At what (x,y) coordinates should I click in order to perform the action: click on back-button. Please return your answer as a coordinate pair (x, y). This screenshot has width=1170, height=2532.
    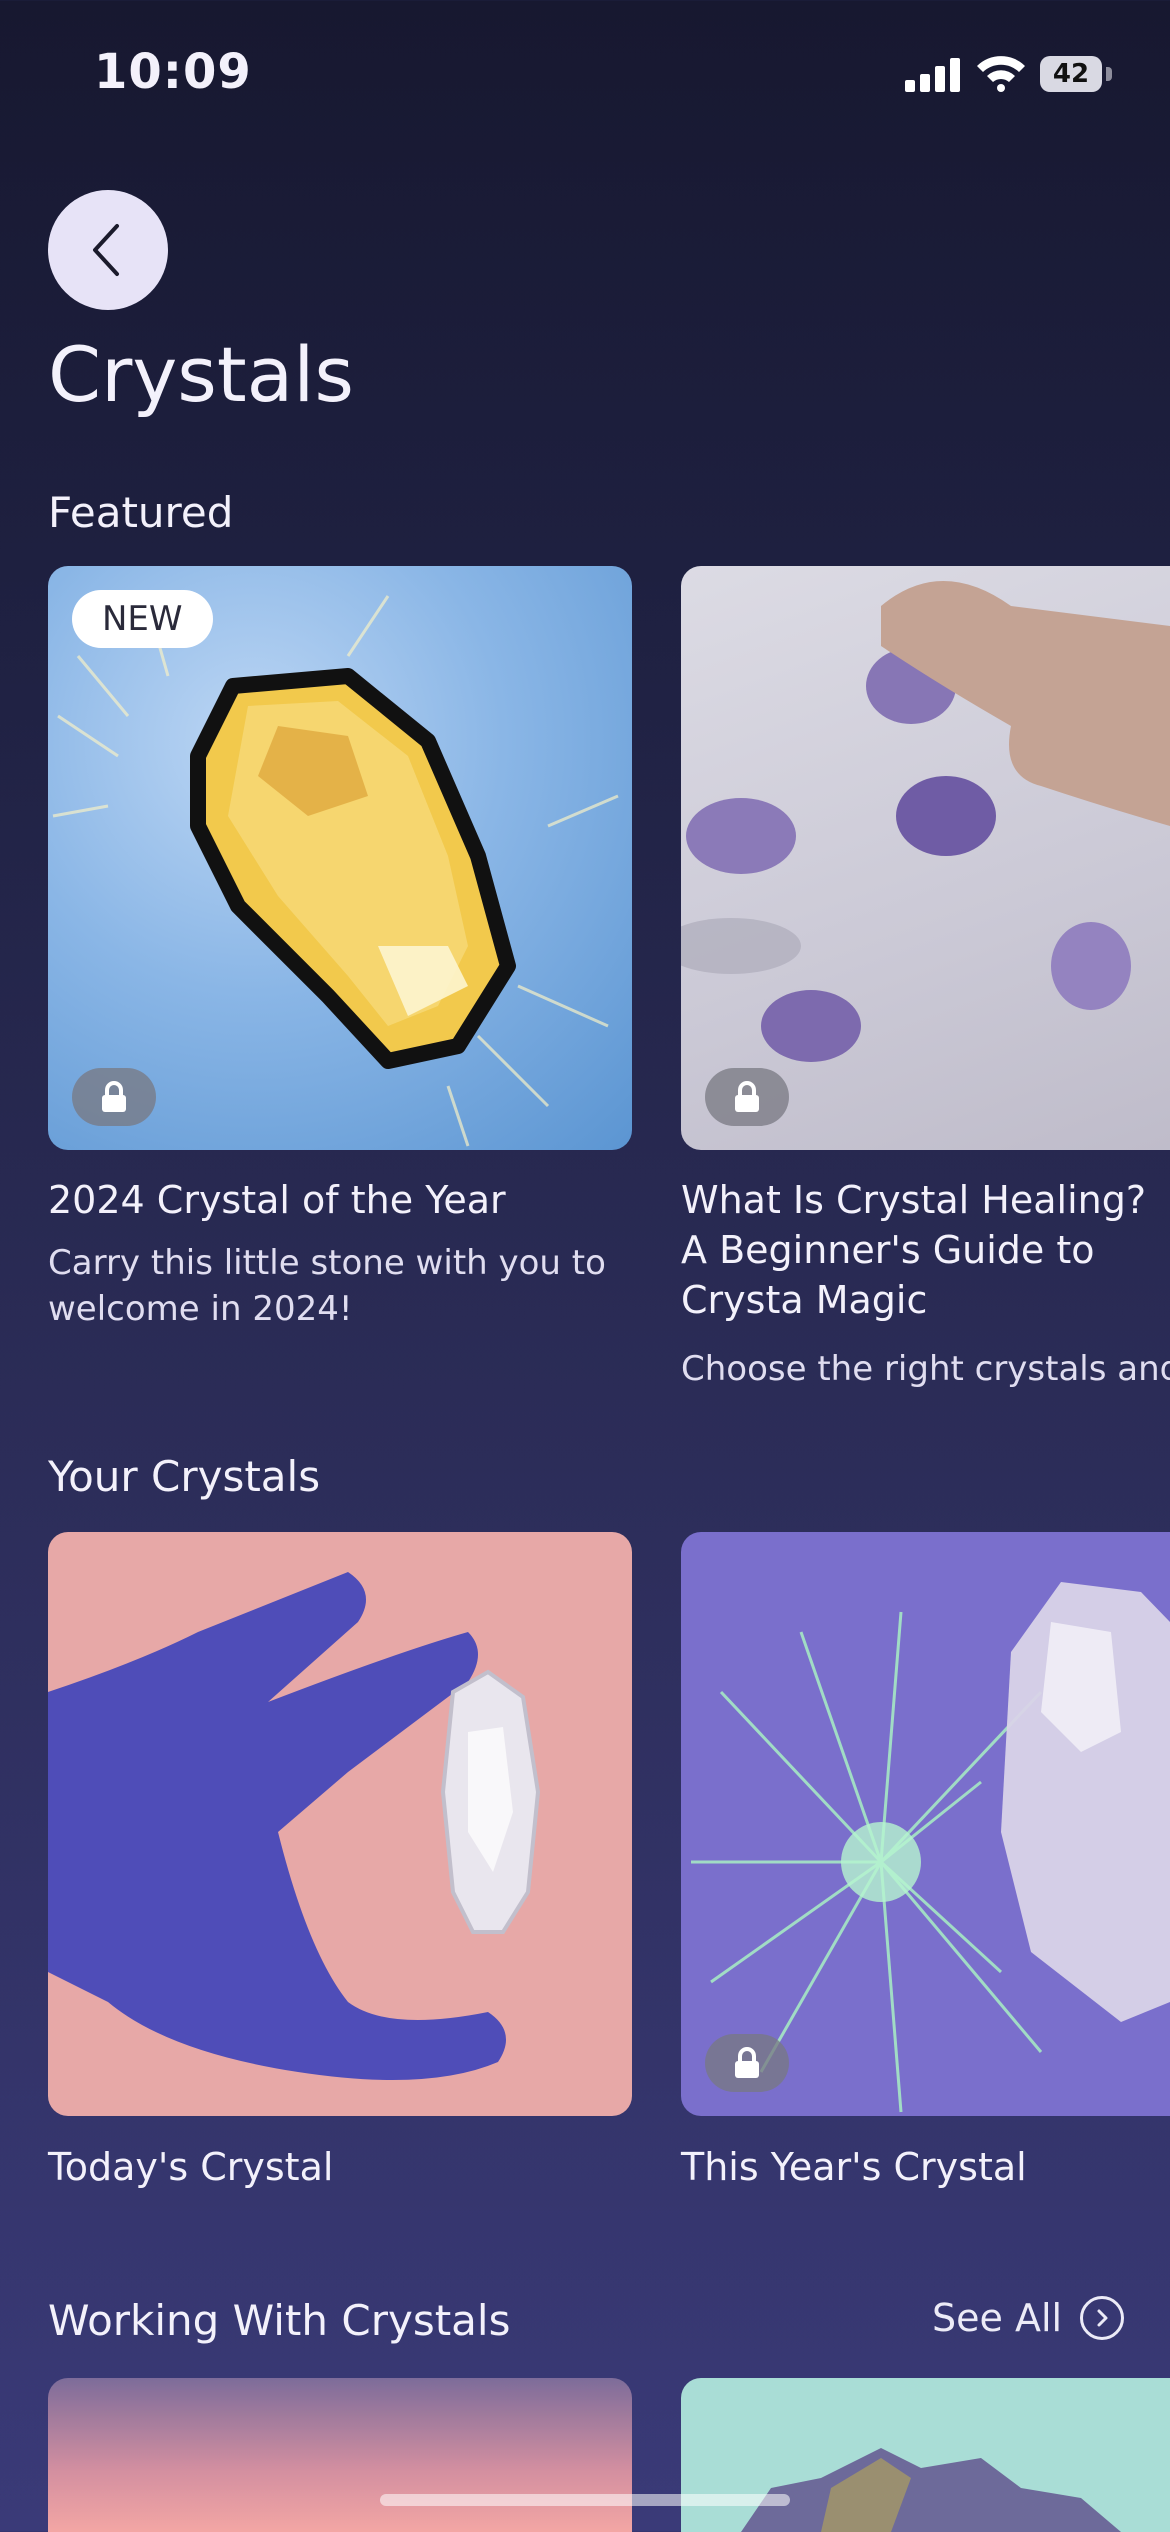
    Looking at the image, I should click on (108, 250).